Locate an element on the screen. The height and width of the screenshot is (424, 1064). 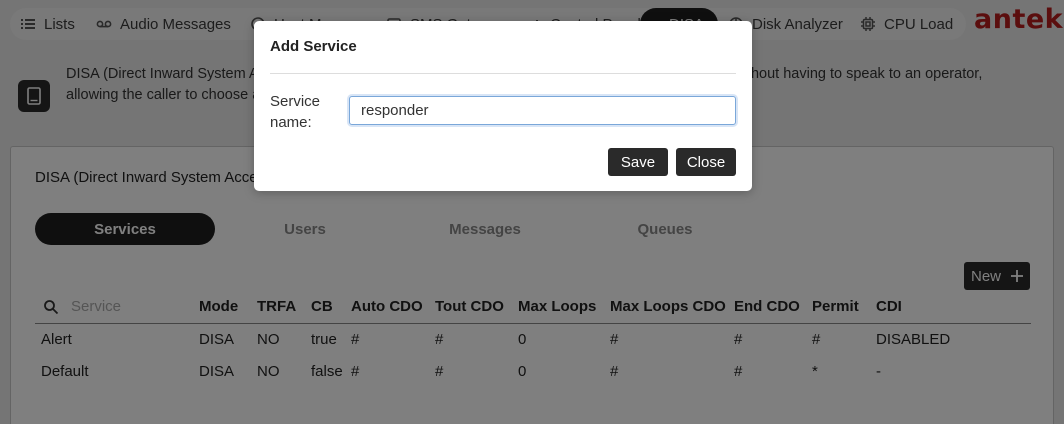
dialog-divider is located at coordinates (503, 73).